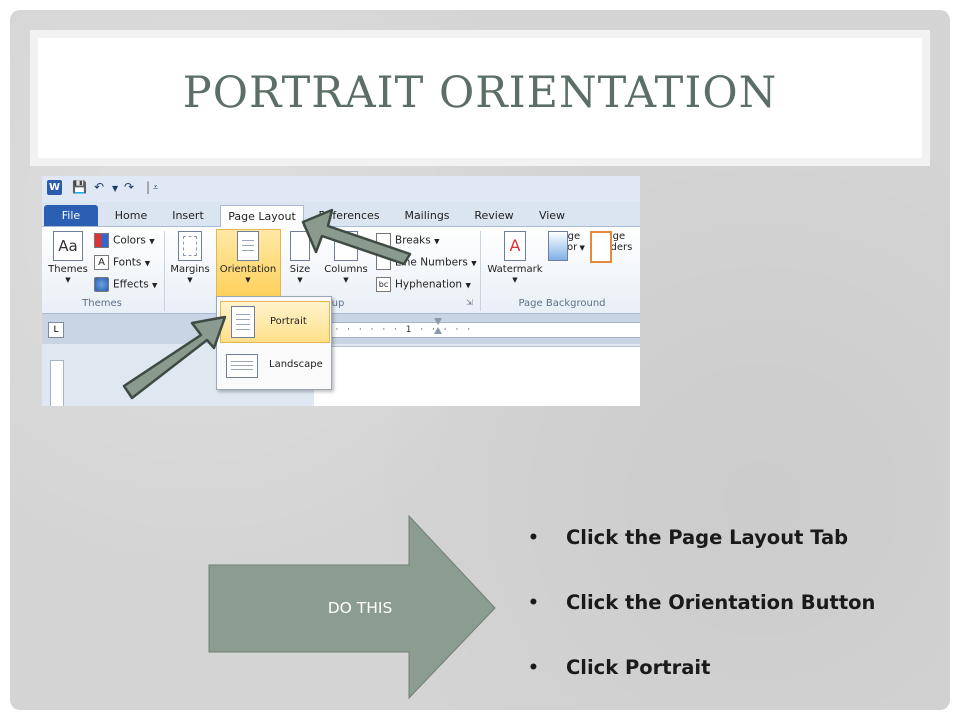 The height and width of the screenshot is (720, 960). I want to click on portrait-option: Portrait, so click(275, 322).